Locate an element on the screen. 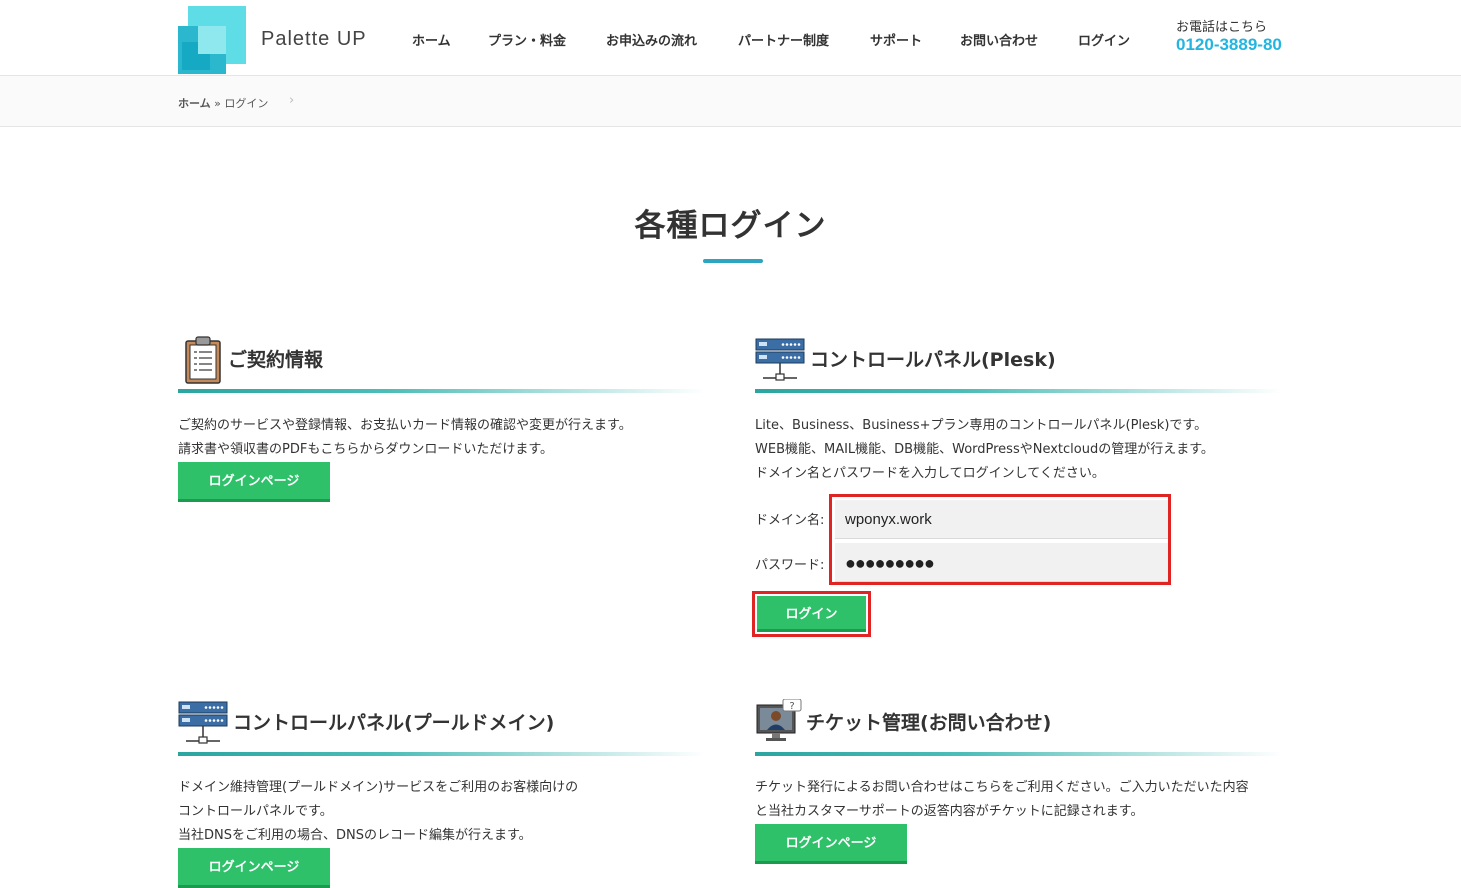 The width and height of the screenshot is (1461, 888). phone-label: お電話はこちら is located at coordinates (1222, 27).